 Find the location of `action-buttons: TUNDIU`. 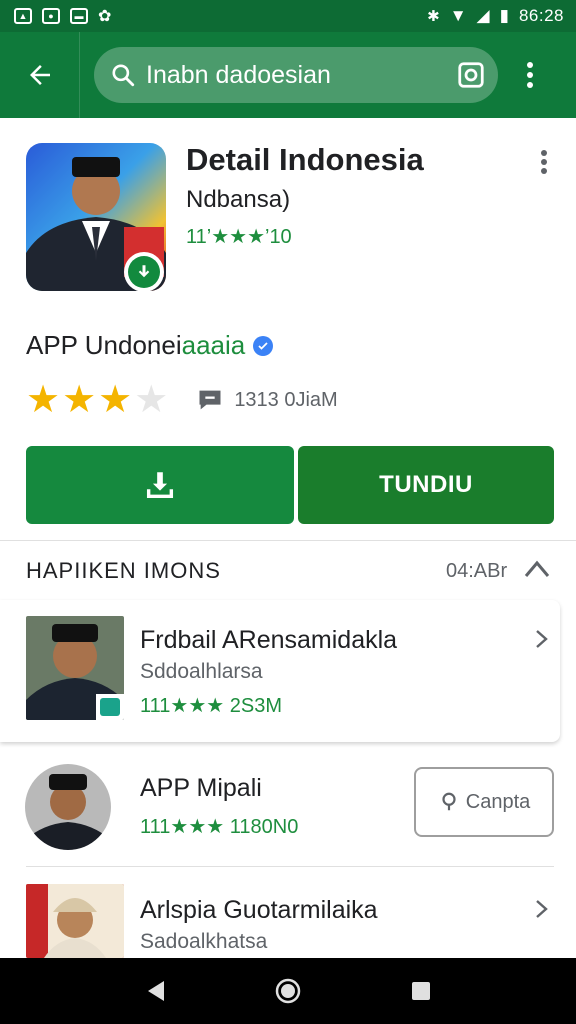

action-buttons: TUNDIU is located at coordinates (290, 485).